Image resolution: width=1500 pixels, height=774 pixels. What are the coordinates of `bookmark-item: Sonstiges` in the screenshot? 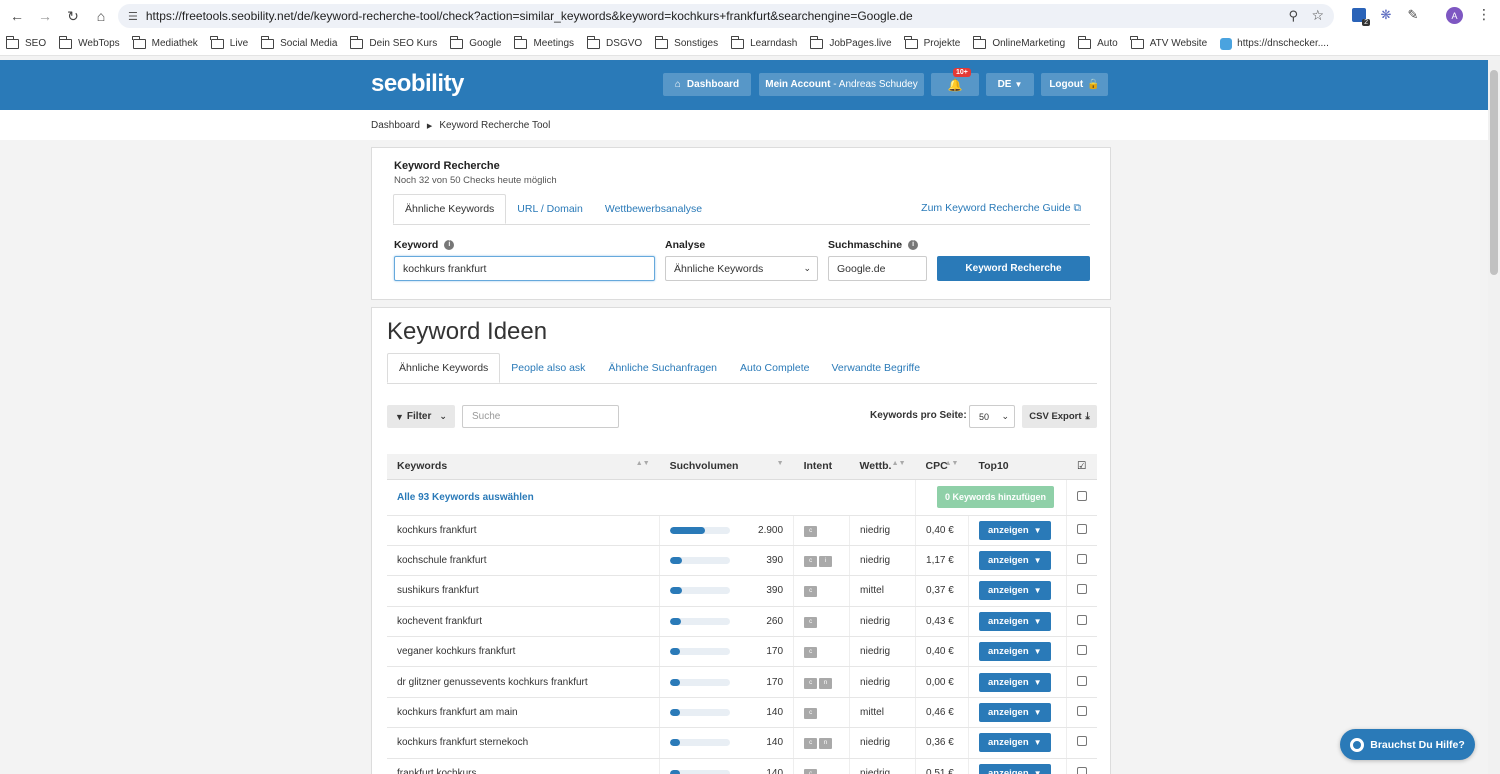 It's located at (686, 42).